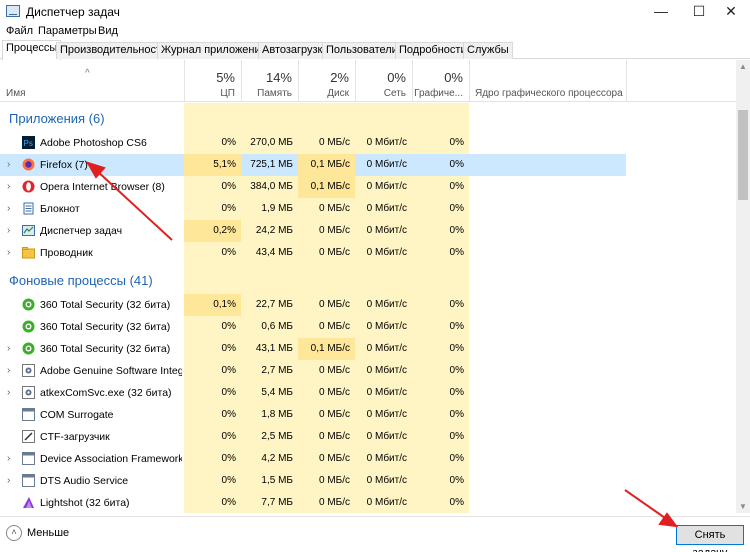  I want to click on explorer-icon, so click(28, 252).